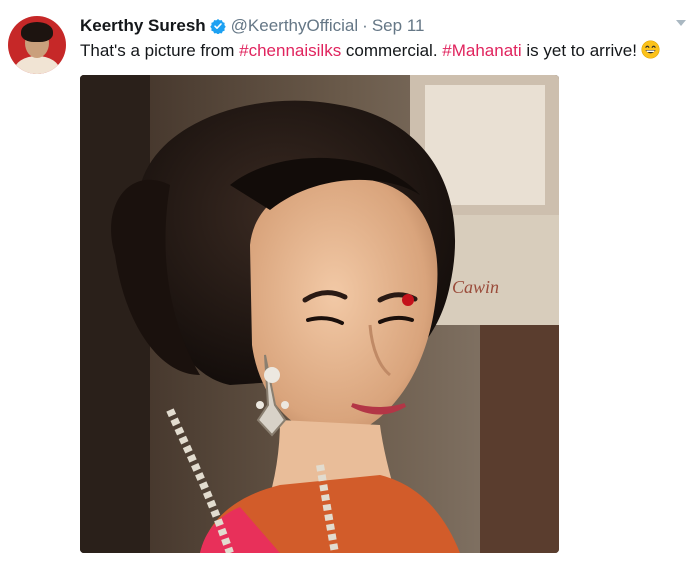 The height and width of the screenshot is (574, 700). Describe the element at coordinates (37, 45) in the screenshot. I see `author-avatar` at that location.